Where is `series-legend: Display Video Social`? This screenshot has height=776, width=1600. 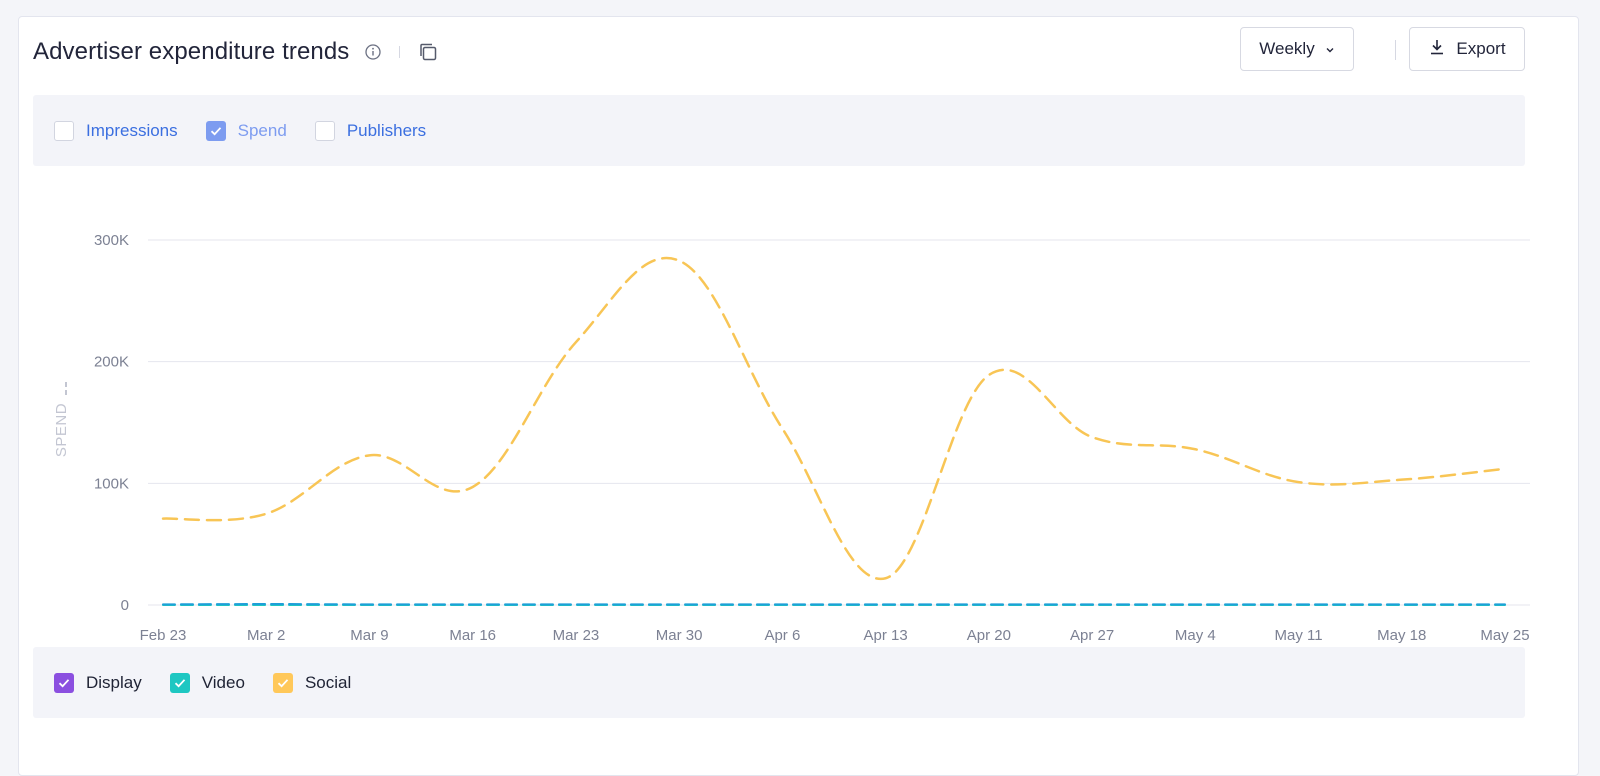 series-legend: Display Video Social is located at coordinates (779, 682).